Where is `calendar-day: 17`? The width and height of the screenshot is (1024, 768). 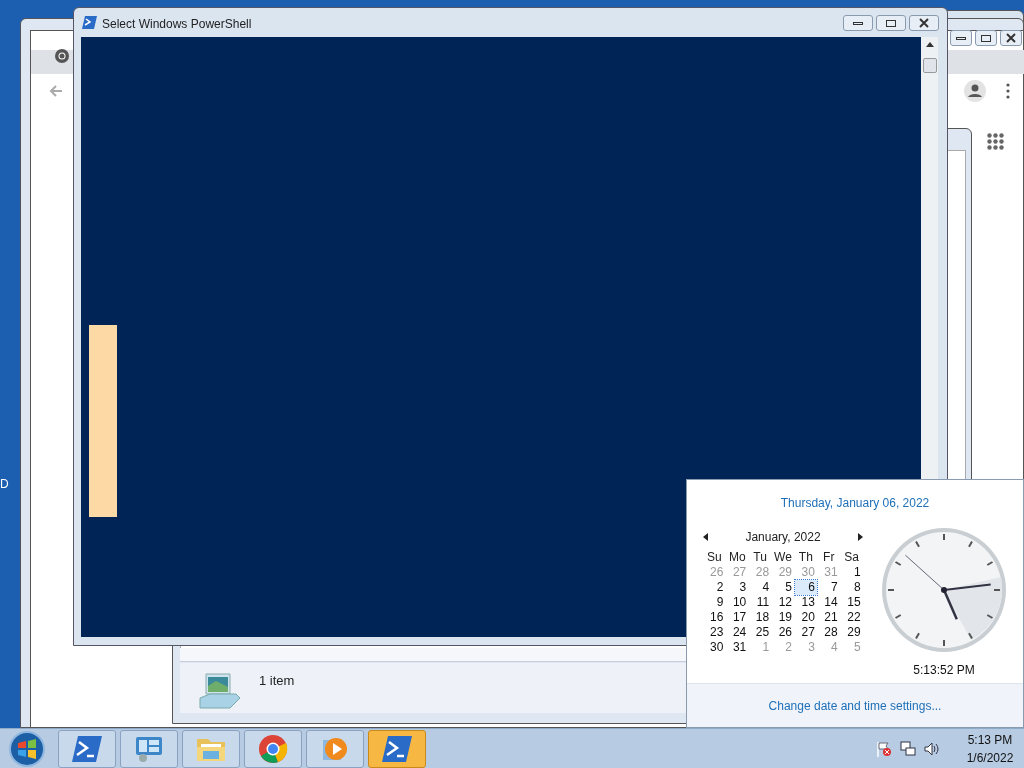 calendar-day: 17 is located at coordinates (737, 617).